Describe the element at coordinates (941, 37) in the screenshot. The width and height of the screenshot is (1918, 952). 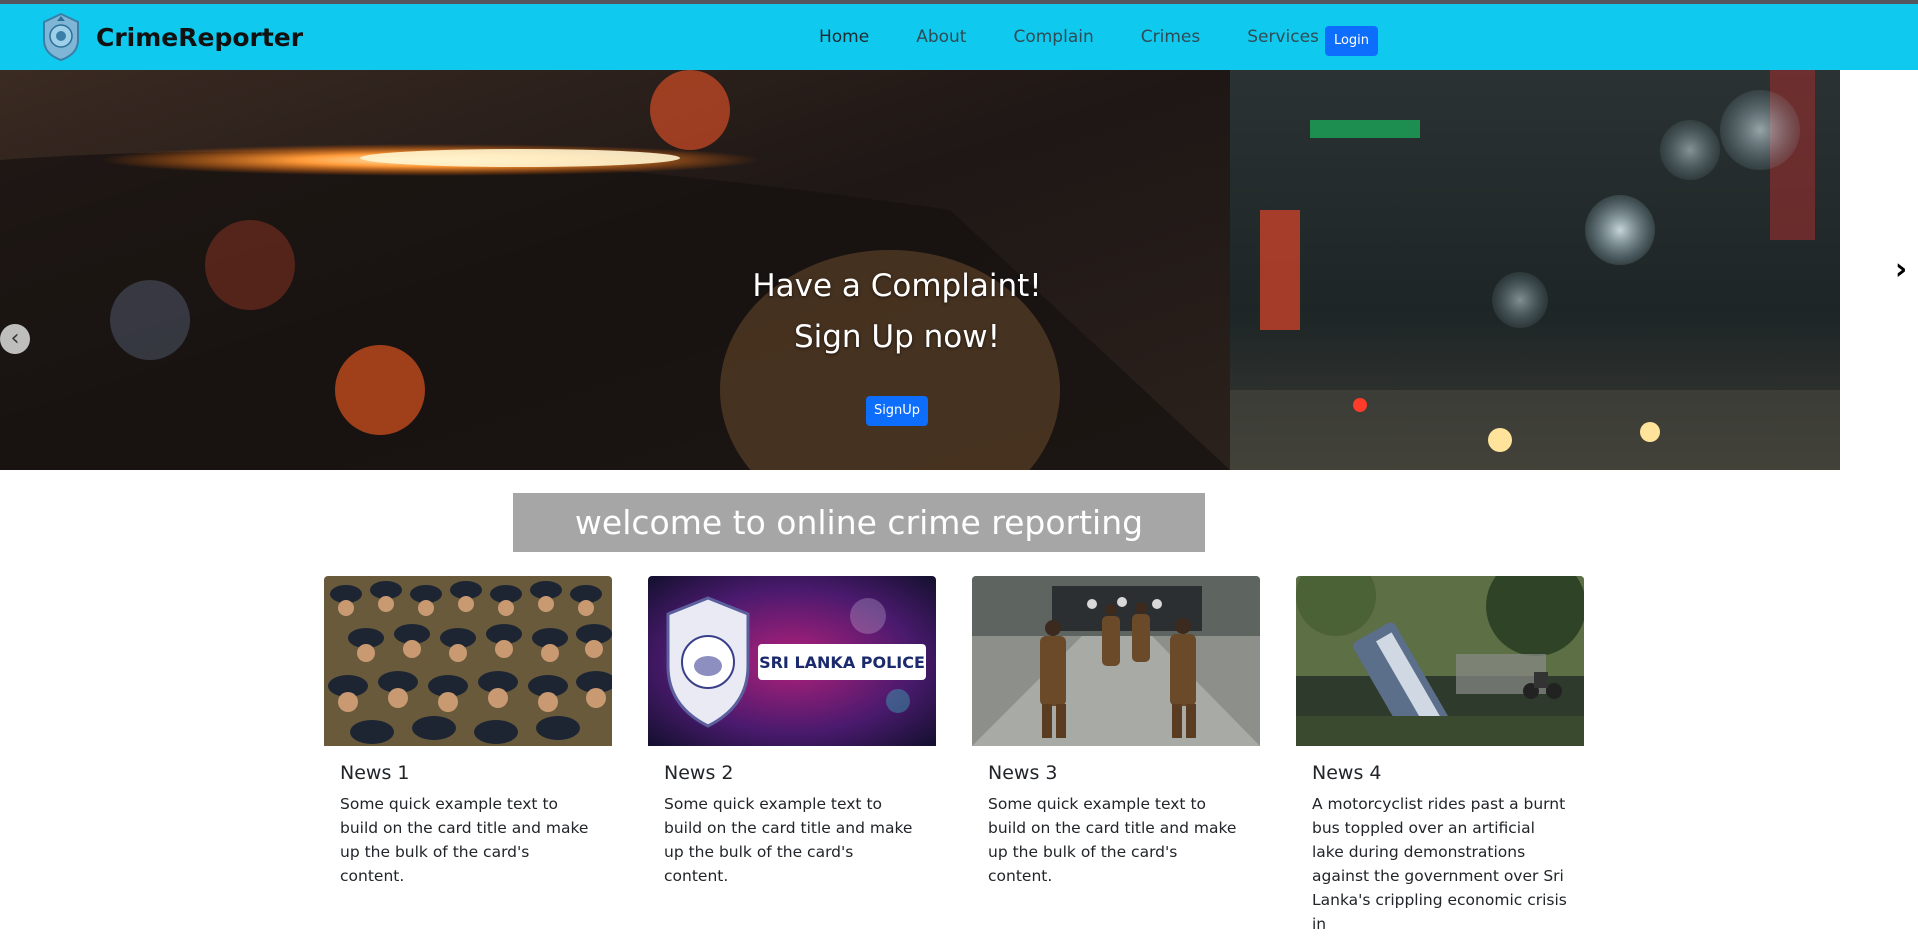
I see `nav-about: About` at that location.